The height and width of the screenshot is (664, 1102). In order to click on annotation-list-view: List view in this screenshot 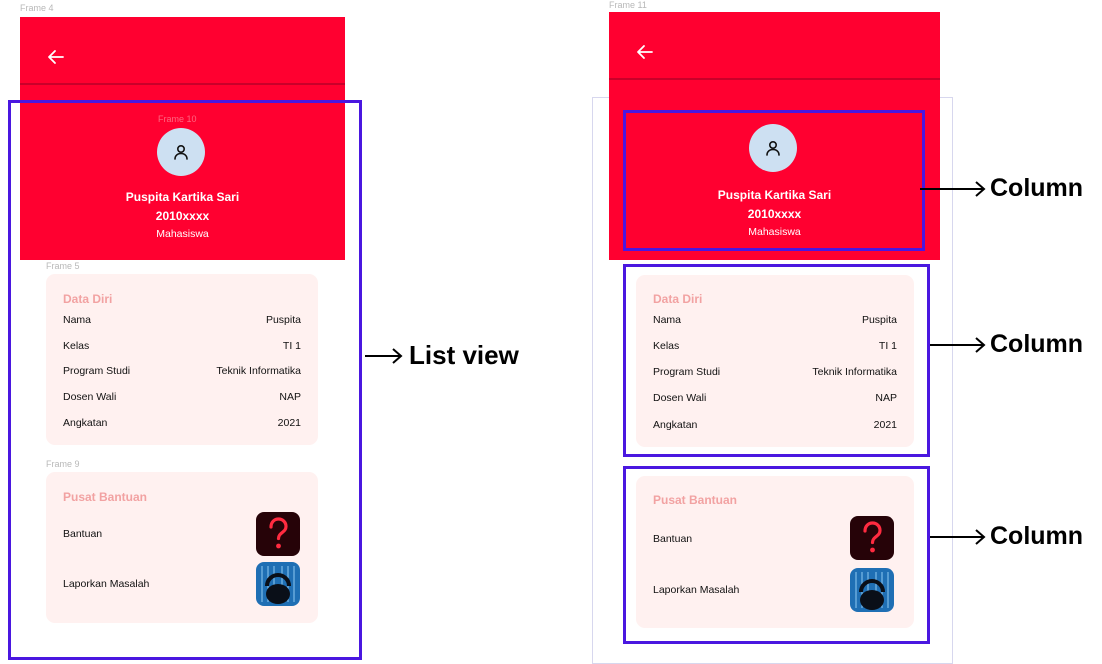, I will do `click(441, 355)`.